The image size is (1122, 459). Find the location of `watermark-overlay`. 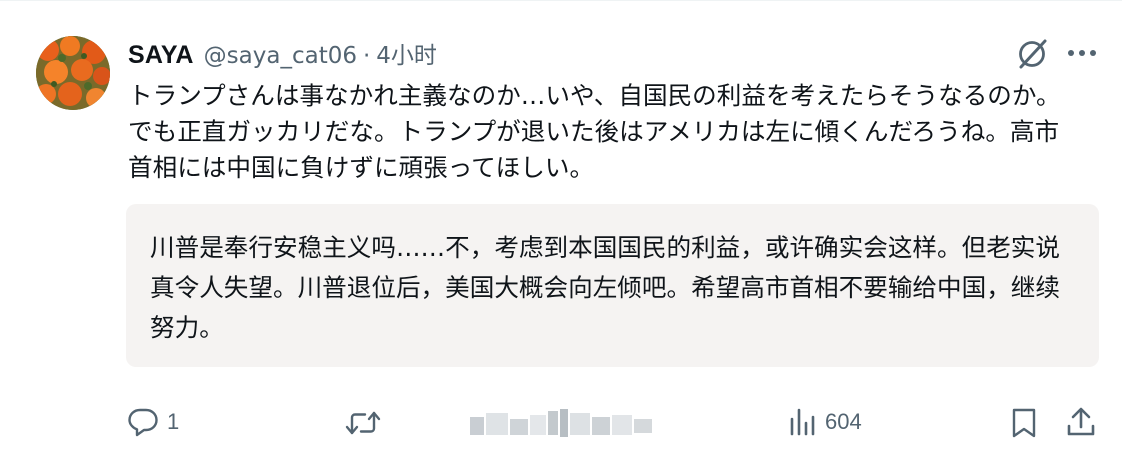

watermark-overlay is located at coordinates (561, 423).